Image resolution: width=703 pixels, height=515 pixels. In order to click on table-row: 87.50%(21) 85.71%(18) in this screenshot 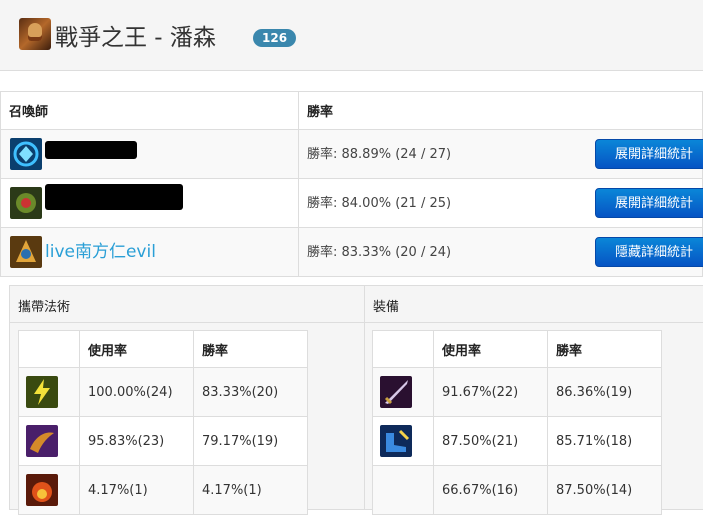, I will do `click(517, 441)`.